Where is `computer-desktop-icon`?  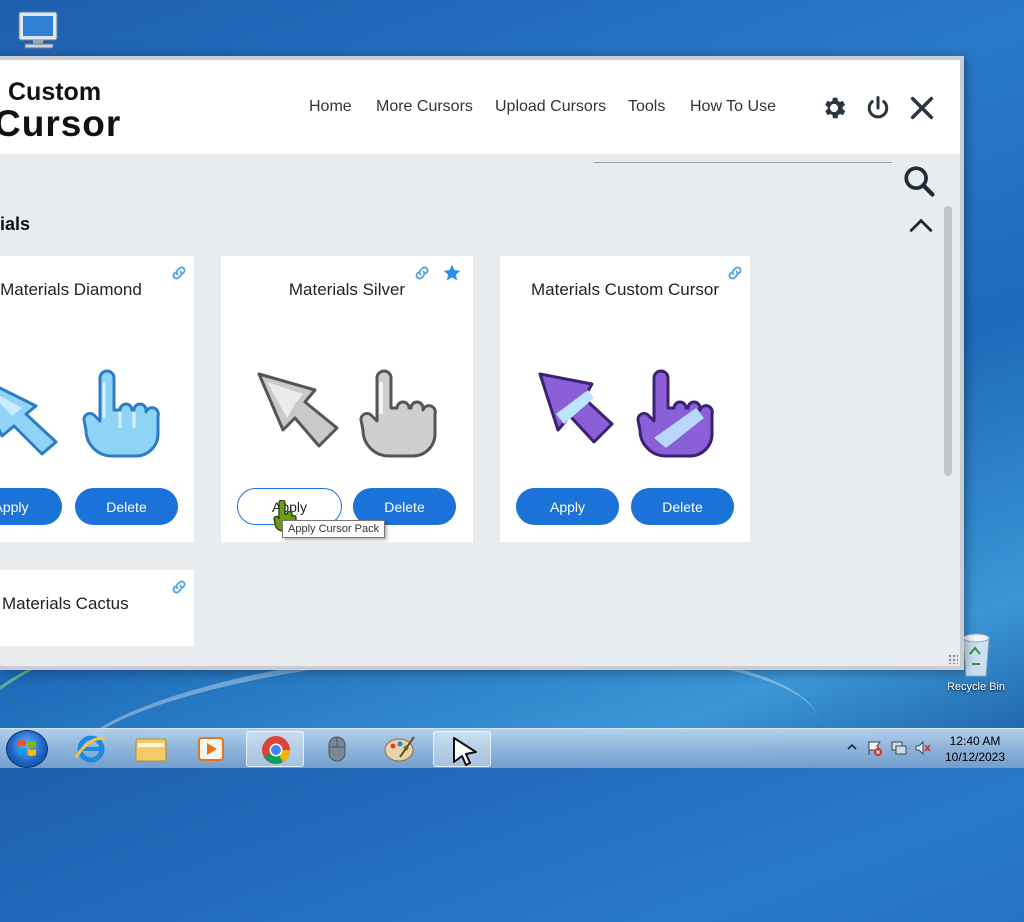
computer-desktop-icon is located at coordinates (39, 32).